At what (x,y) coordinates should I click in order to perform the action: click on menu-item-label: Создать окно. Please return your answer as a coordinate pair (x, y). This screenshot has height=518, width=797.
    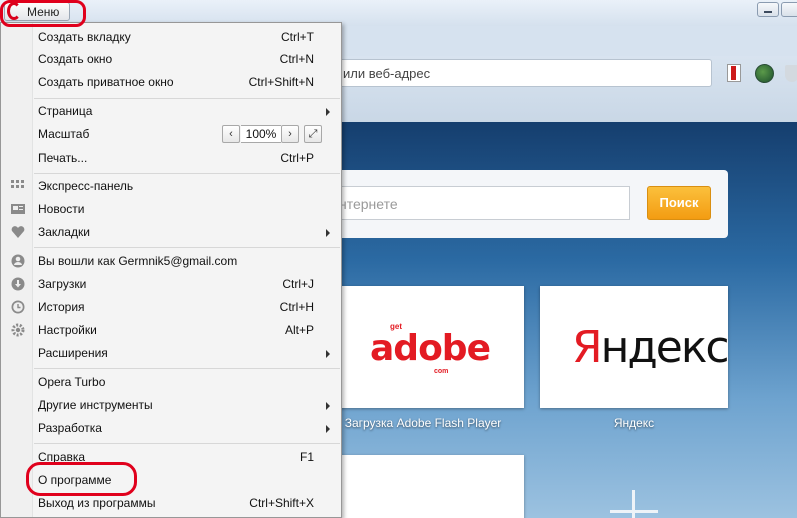
    Looking at the image, I should click on (75, 59).